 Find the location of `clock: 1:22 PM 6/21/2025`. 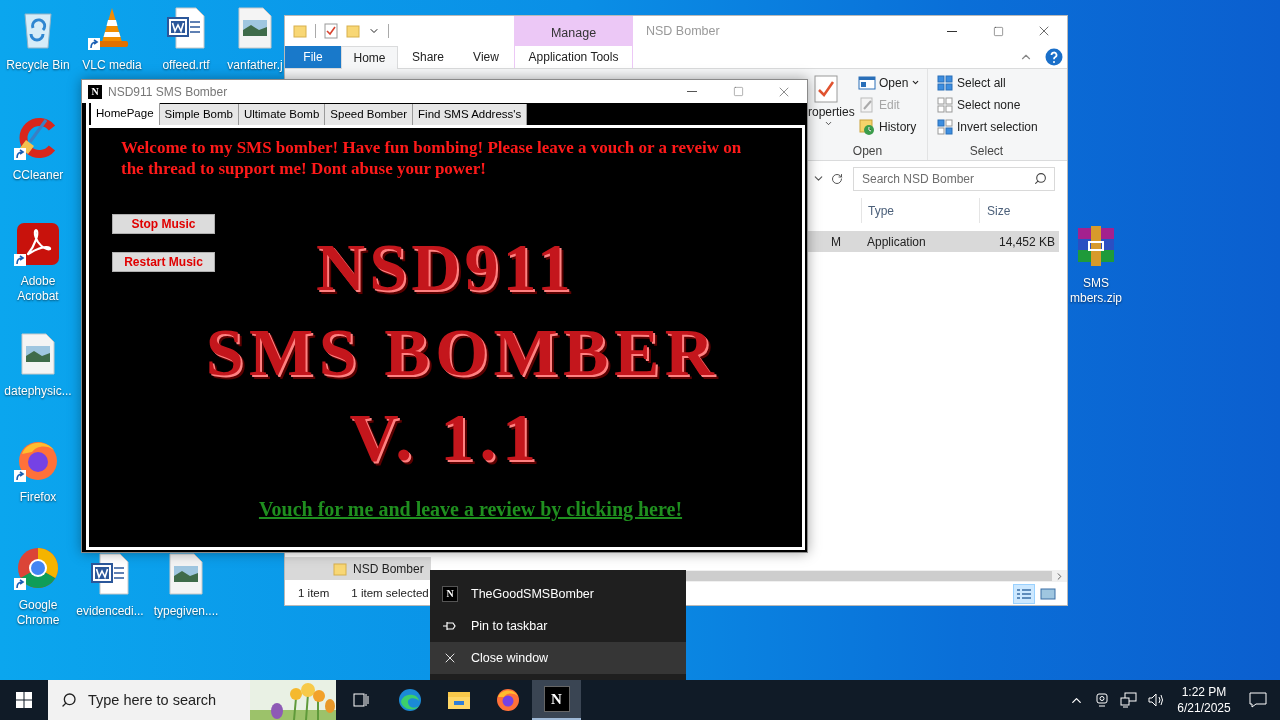

clock: 1:22 PM 6/21/2025 is located at coordinates (1204, 700).